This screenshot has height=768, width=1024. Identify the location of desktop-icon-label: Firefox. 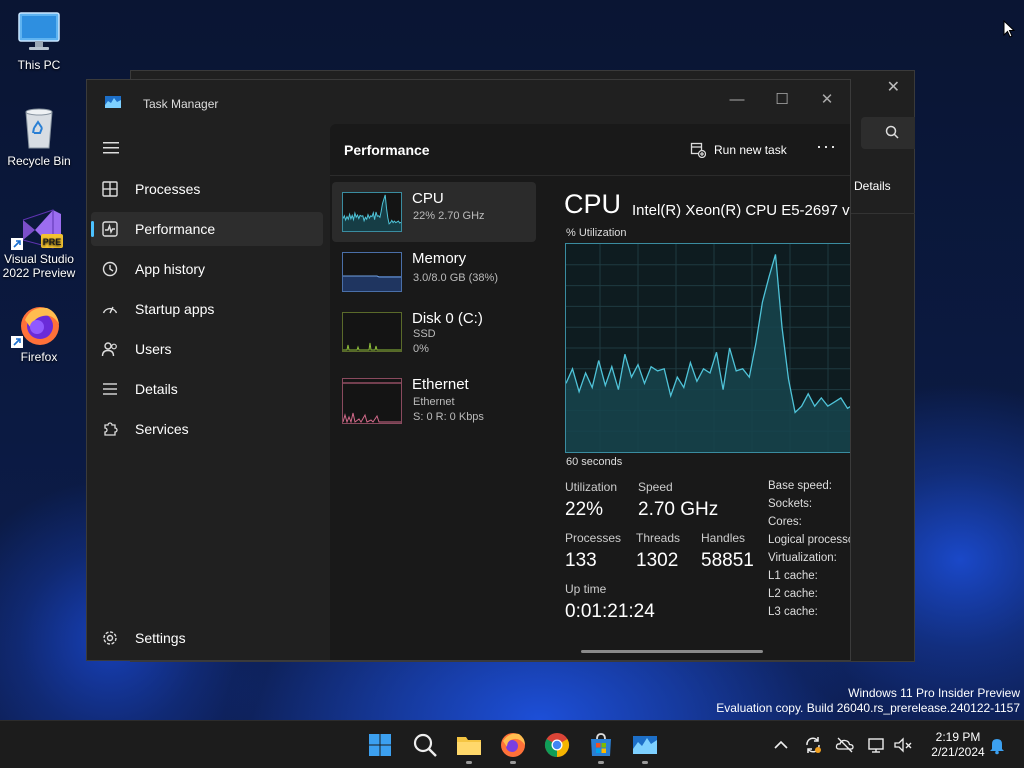
(39, 357).